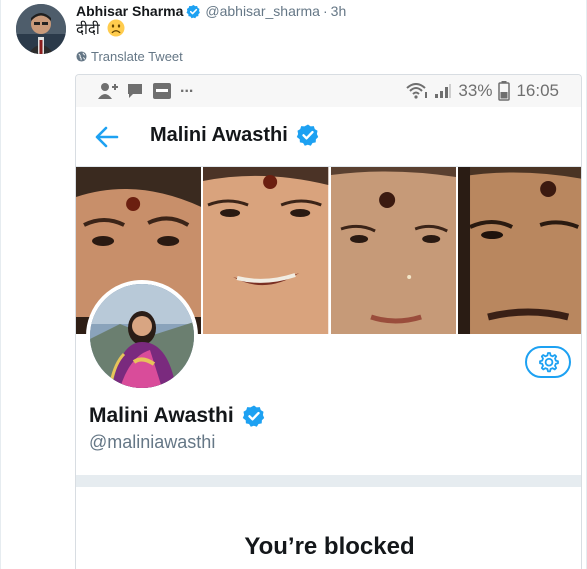 This screenshot has width=587, height=569. Describe the element at coordinates (328, 91) in the screenshot. I see `phone-status-bar: ... 33% 16:05` at that location.